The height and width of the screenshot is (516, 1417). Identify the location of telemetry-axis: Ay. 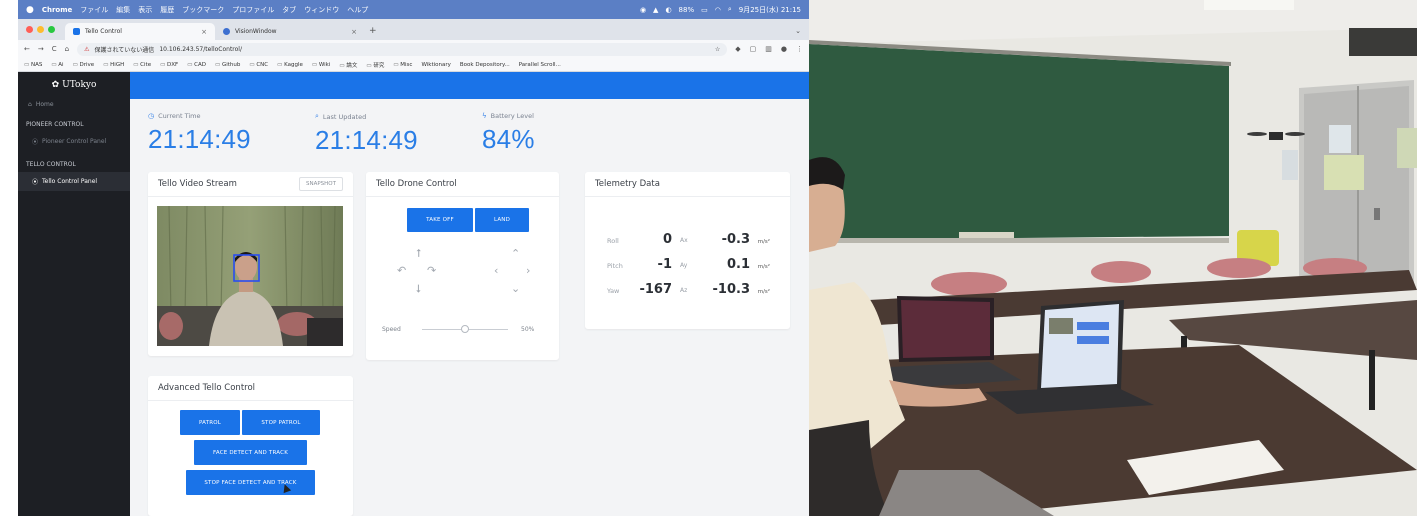
(684, 265).